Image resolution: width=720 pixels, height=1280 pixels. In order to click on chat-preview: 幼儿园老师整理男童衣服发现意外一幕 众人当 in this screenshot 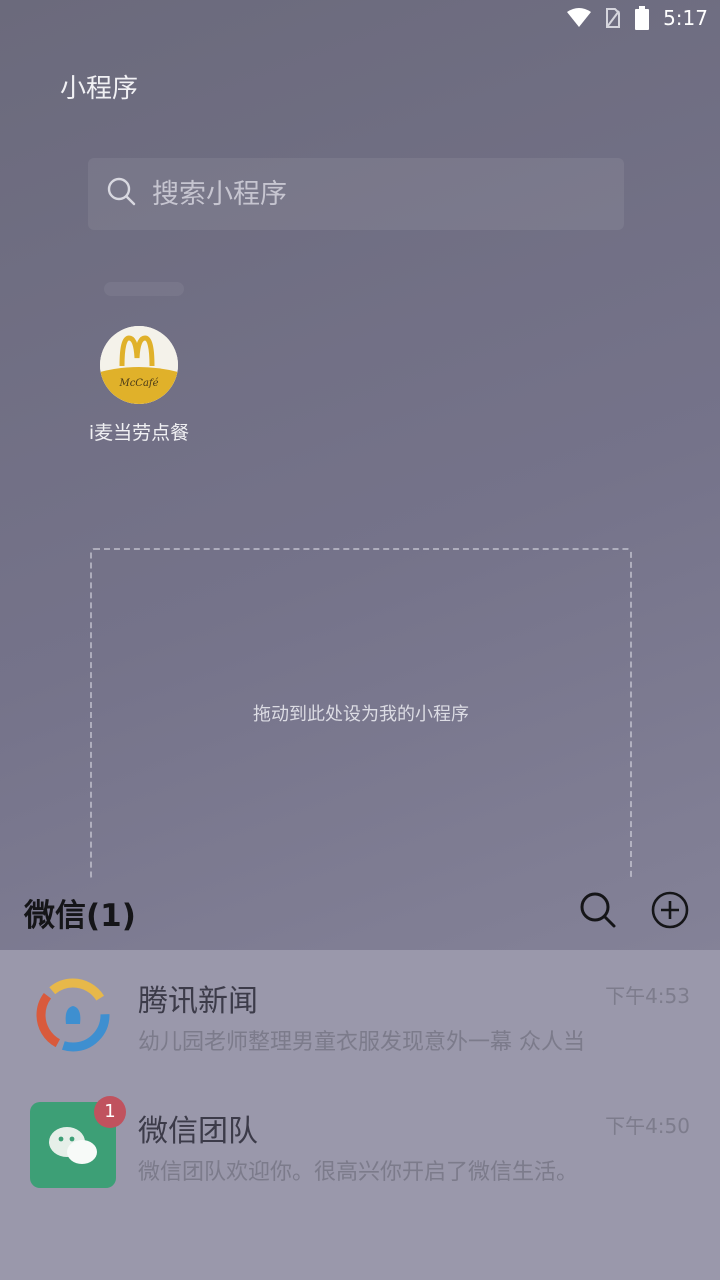, I will do `click(361, 1042)`.